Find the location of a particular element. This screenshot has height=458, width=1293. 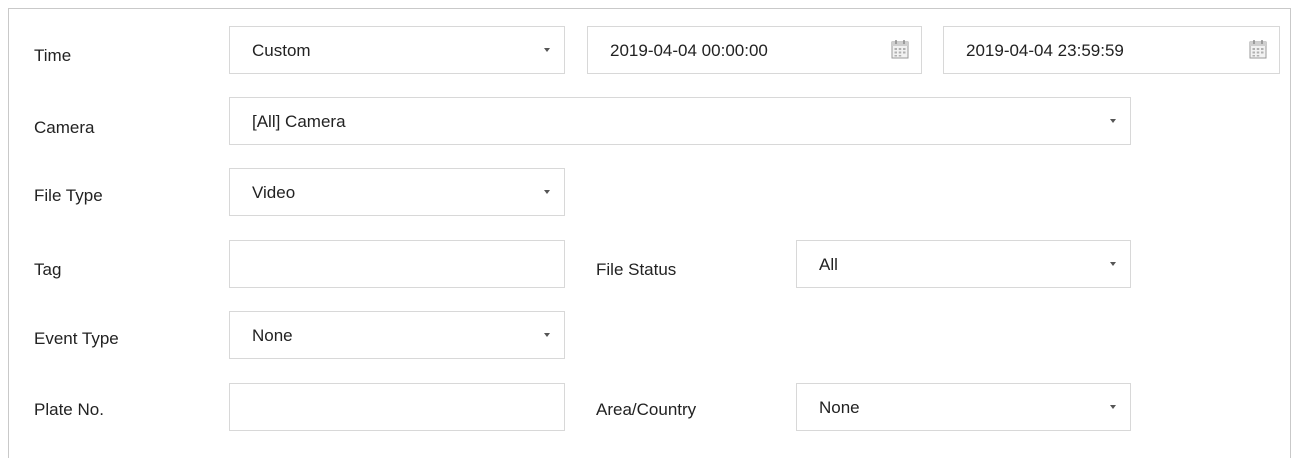

time-label: Time is located at coordinates (53, 55).